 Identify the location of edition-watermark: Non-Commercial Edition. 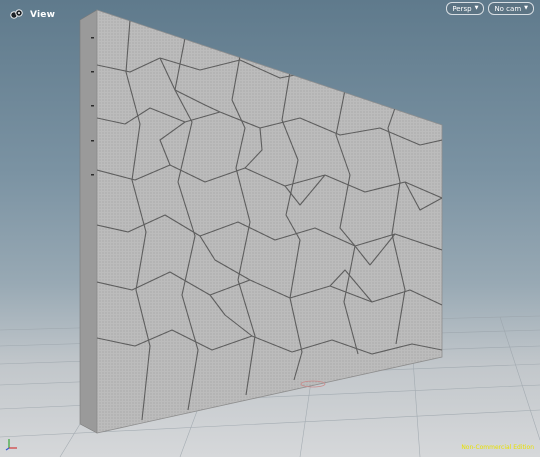
(497, 447).